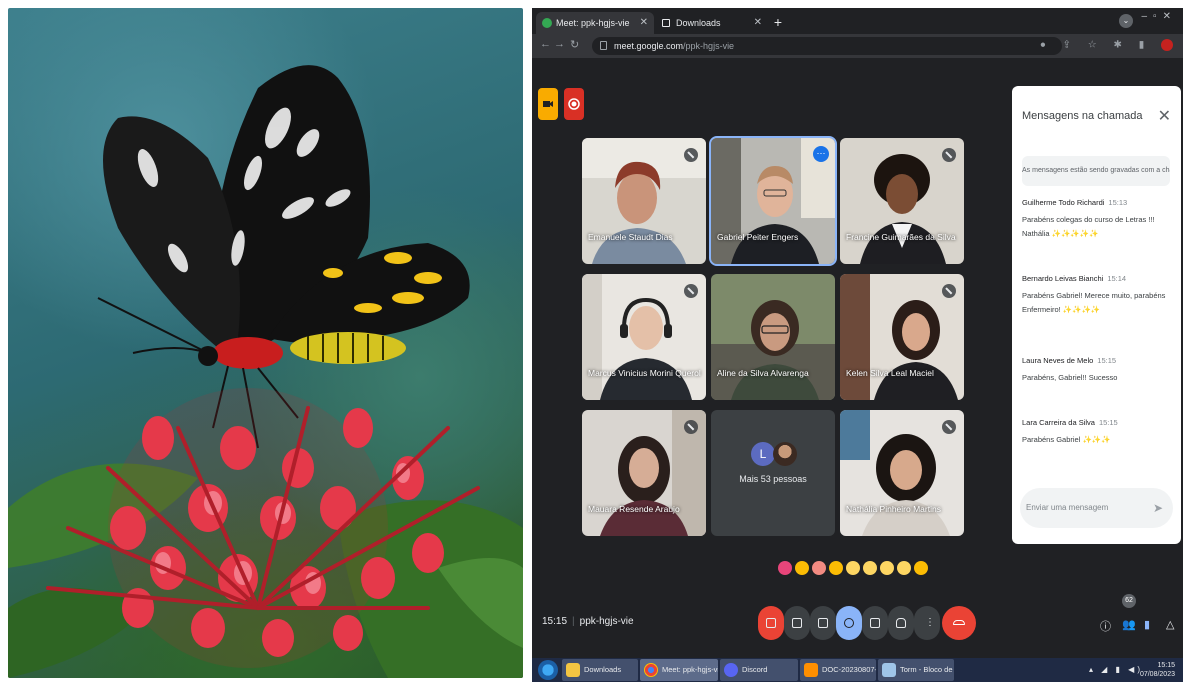 Image resolution: width=1183 pixels, height=682 pixels. What do you see at coordinates (731, 670) in the screenshot?
I see `discord-icon` at bounding box center [731, 670].